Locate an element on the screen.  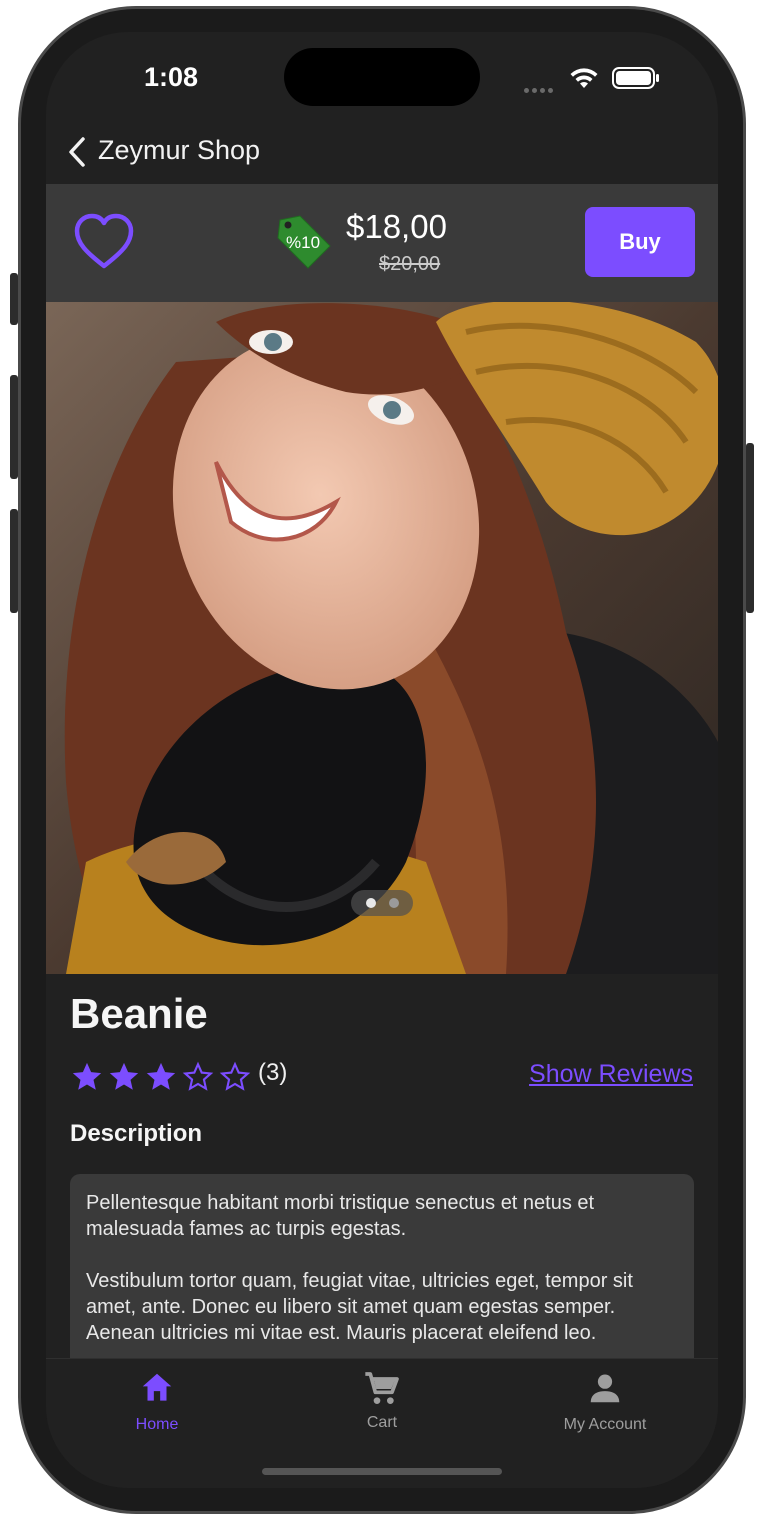
volume-down-button is located at coordinates (14, 561).